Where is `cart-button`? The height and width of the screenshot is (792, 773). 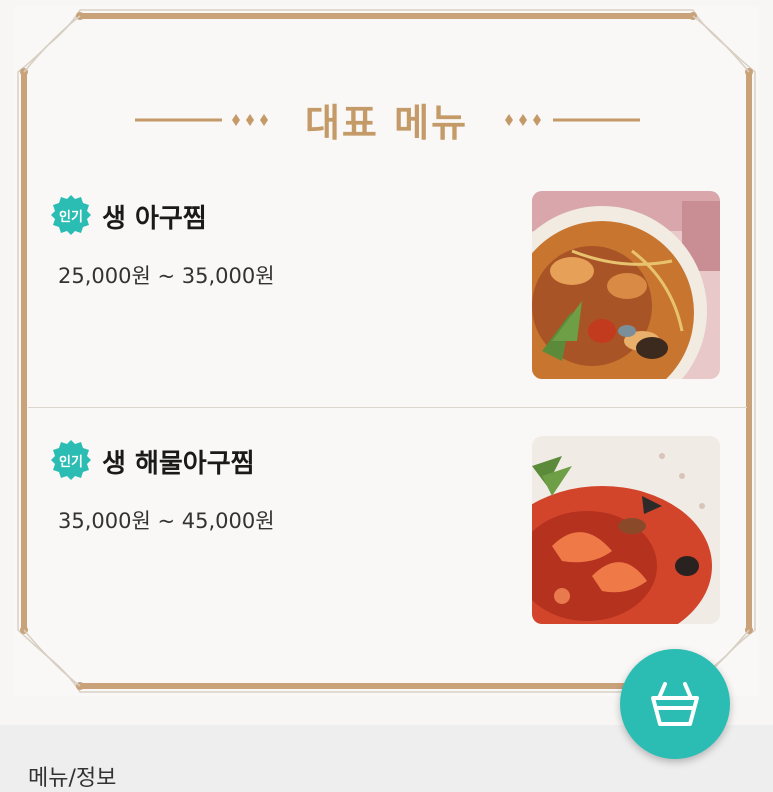
cart-button is located at coordinates (675, 704).